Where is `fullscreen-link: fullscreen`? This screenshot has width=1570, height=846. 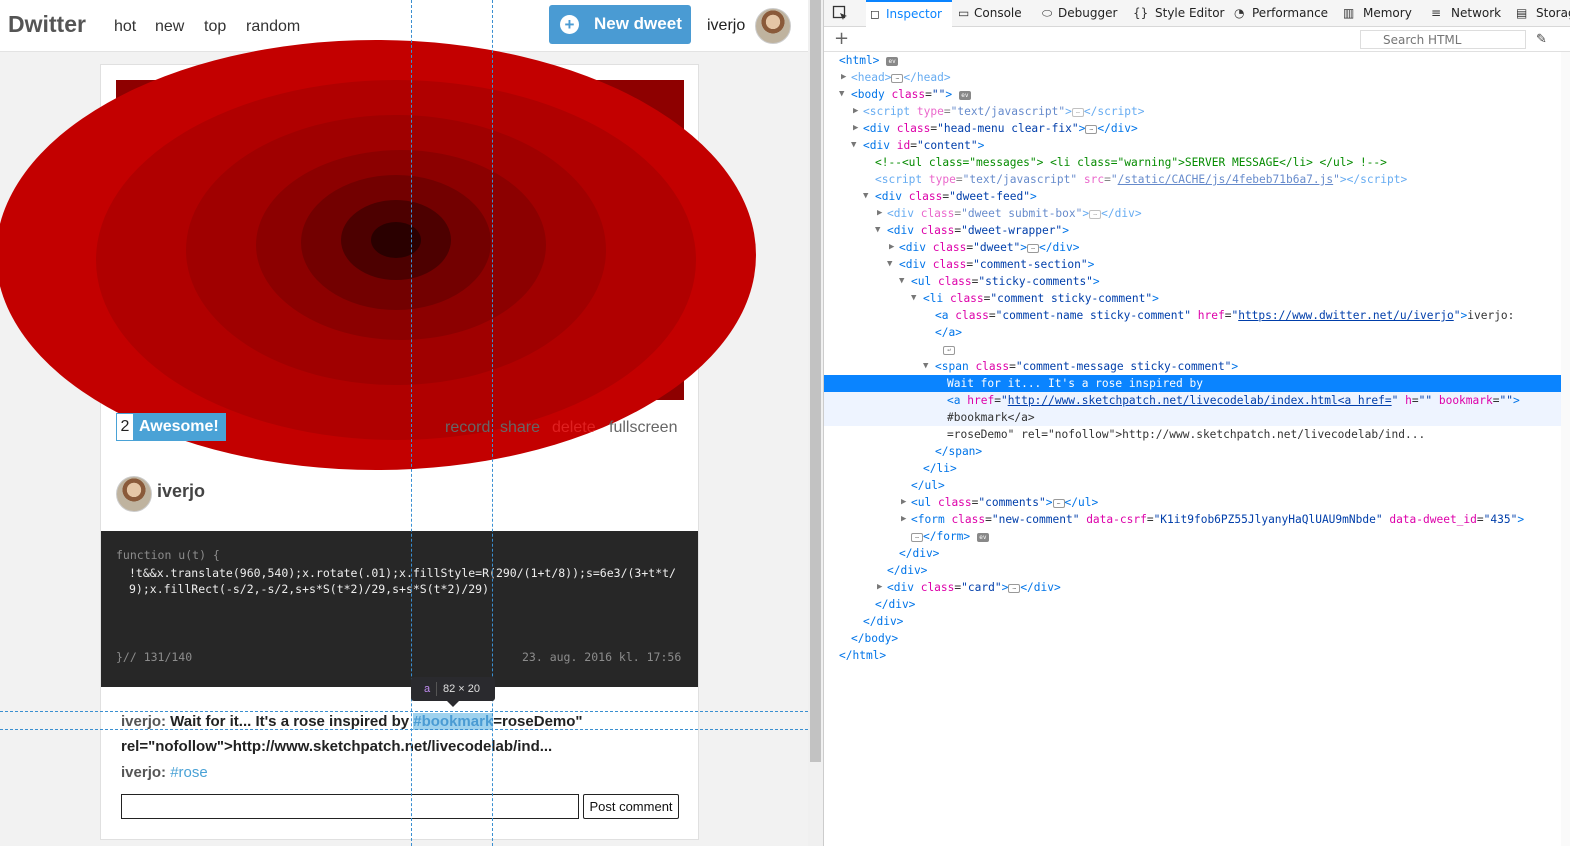
fullscreen-link: fullscreen is located at coordinates (643, 428).